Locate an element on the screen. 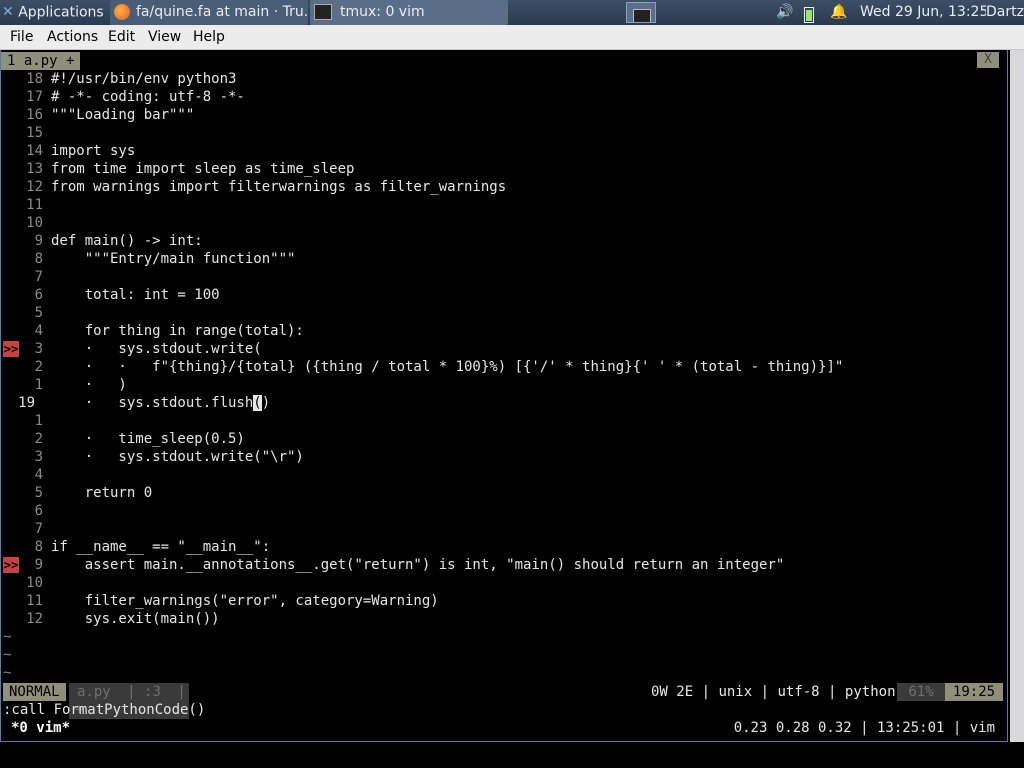 This screenshot has height=768, width=1024. menu-view: View is located at coordinates (164, 37).